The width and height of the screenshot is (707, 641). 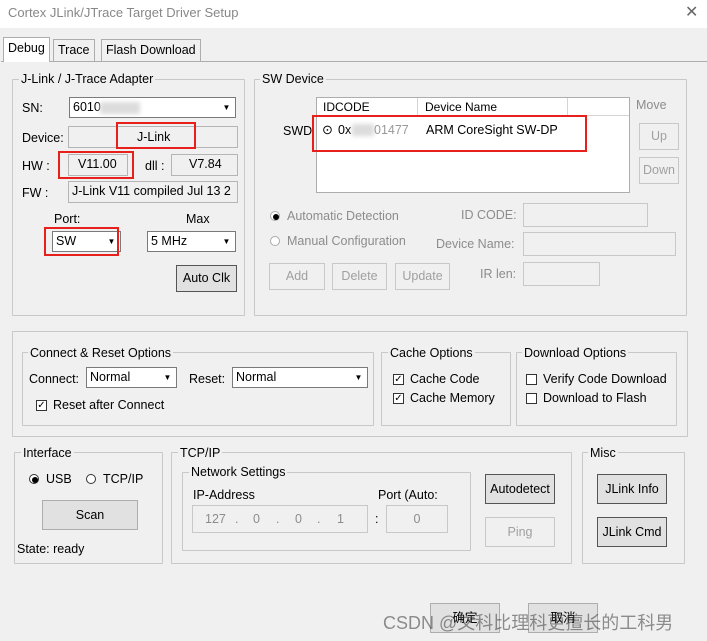 I want to click on download-options-group, so click(x=596, y=389).